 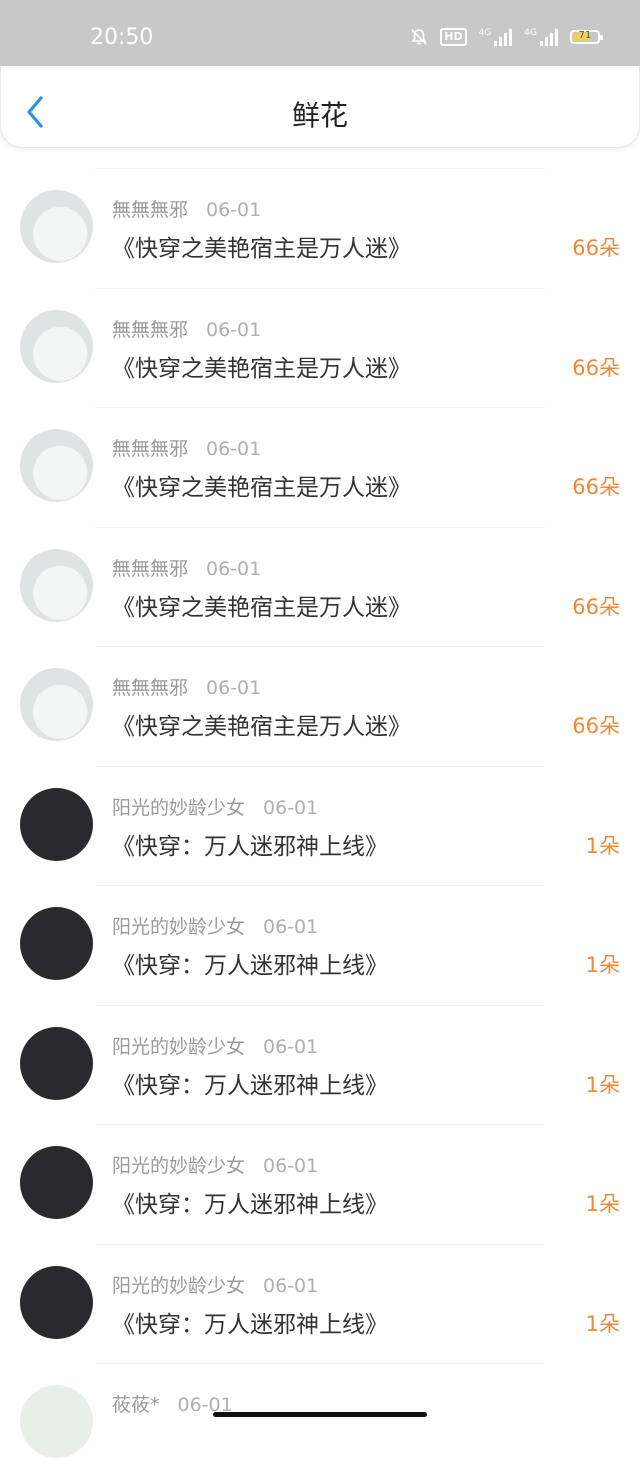 What do you see at coordinates (320, 1405) in the screenshot?
I see `list-item: 莜莜* 06-01` at bounding box center [320, 1405].